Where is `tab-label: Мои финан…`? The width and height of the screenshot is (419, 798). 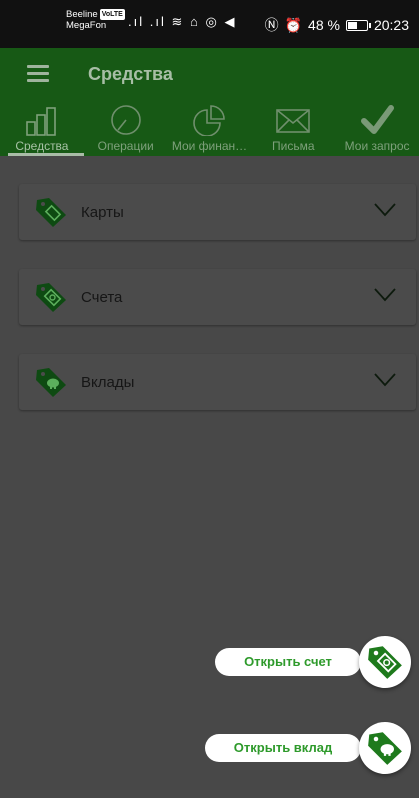
tab-label: Мои финан… is located at coordinates (209, 146).